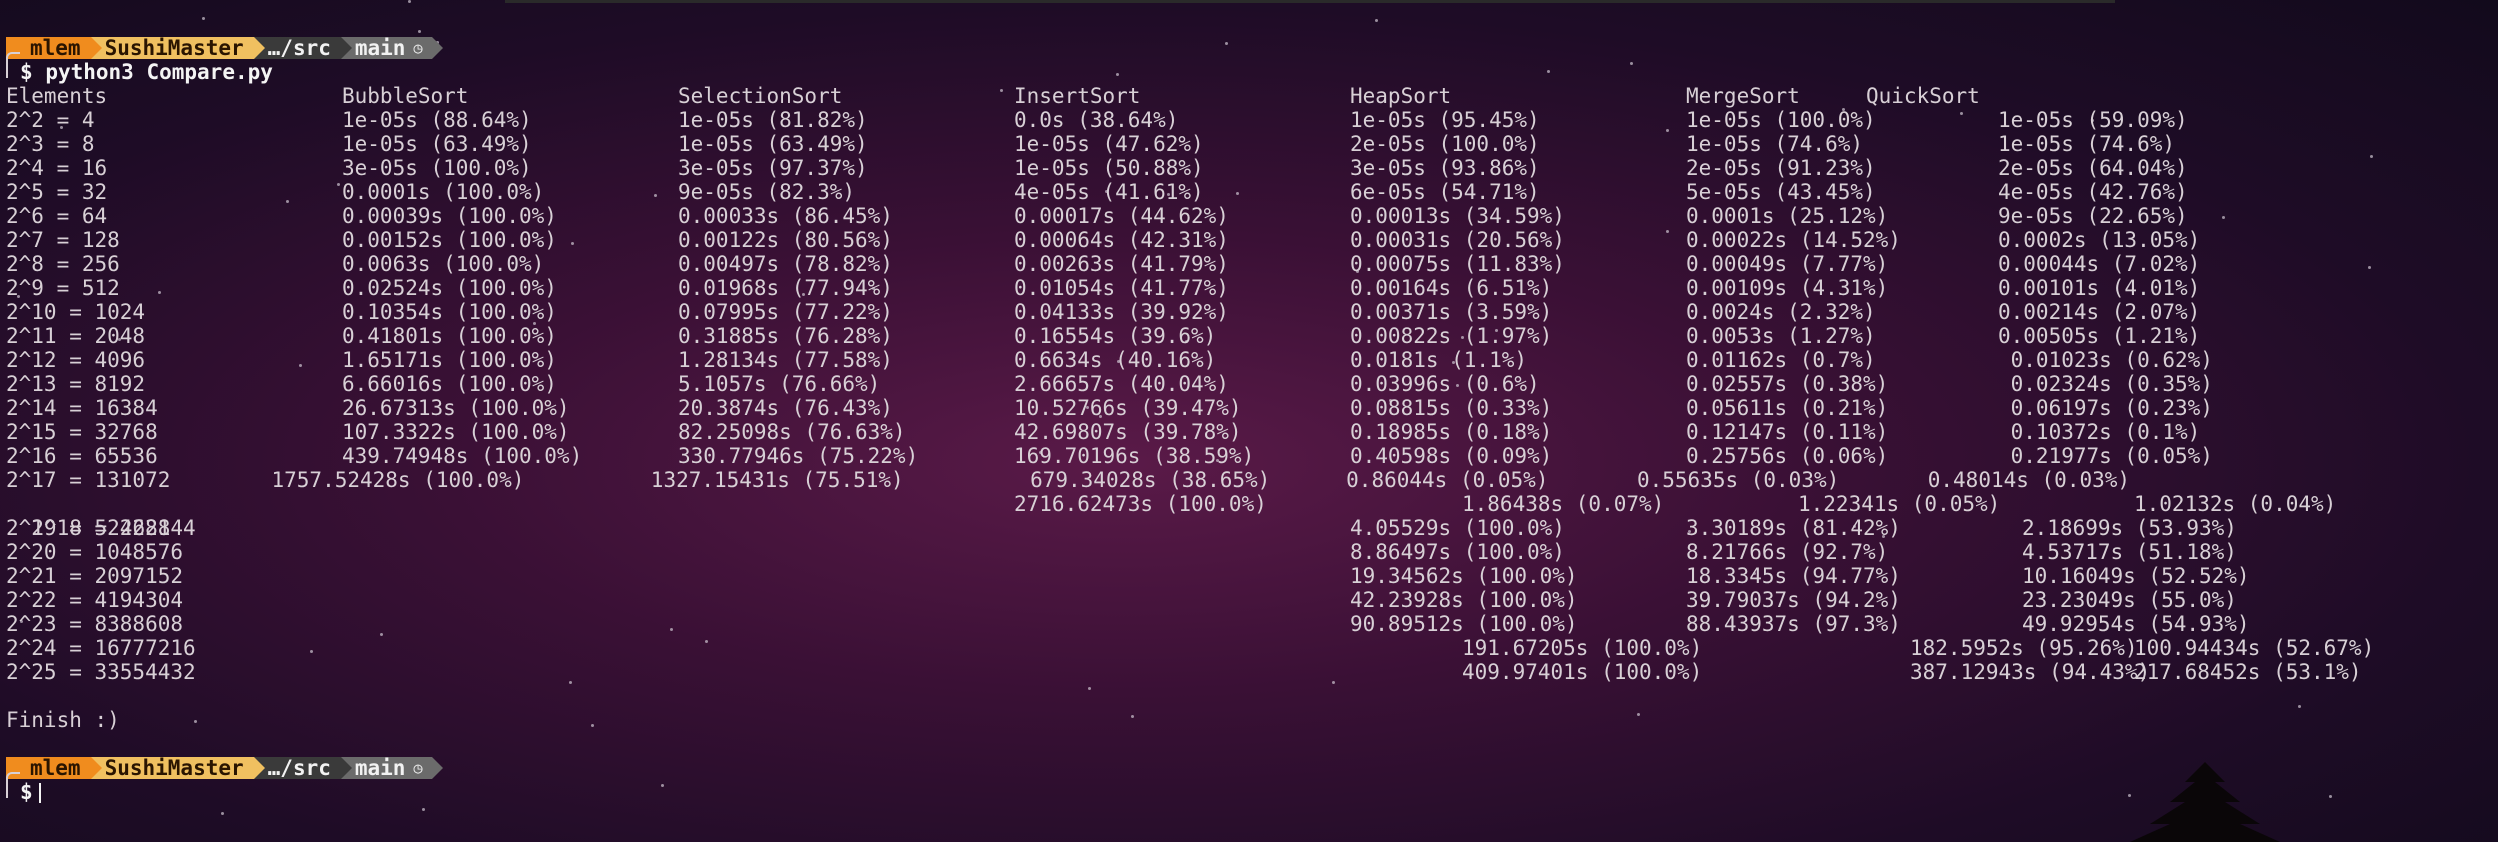 The height and width of the screenshot is (842, 2498). I want to click on header-bubblesort: BubbleSort, so click(405, 96).